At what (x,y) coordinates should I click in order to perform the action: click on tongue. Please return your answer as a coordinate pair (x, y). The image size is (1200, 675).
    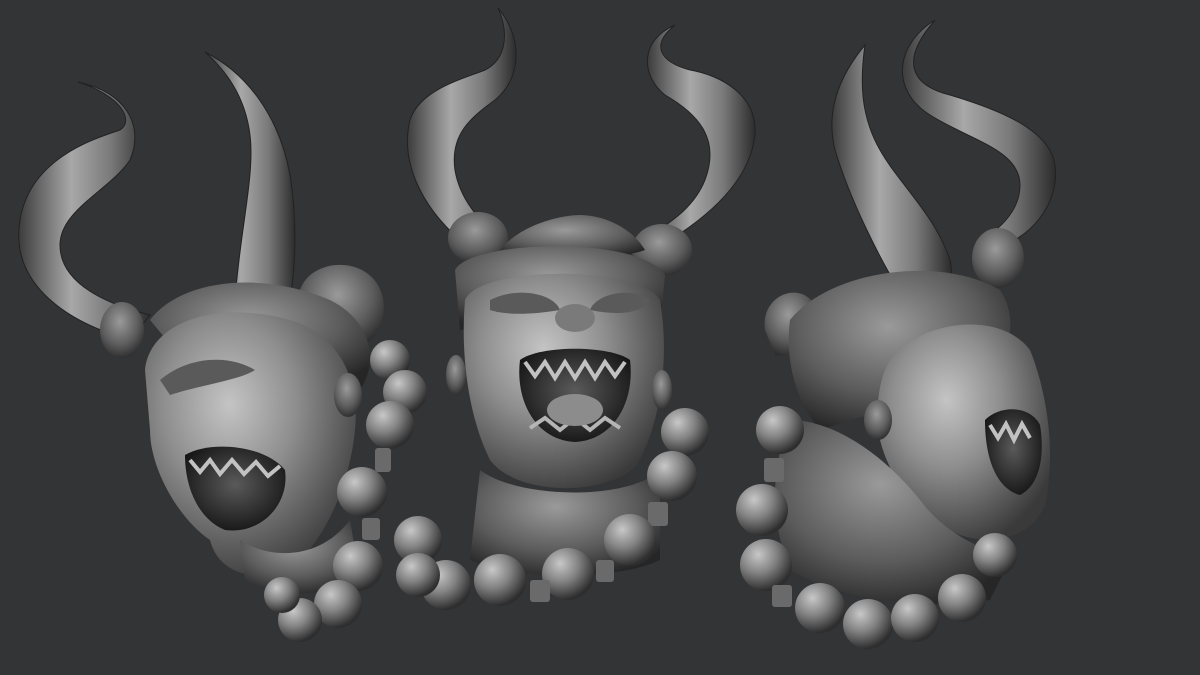
    Looking at the image, I should click on (575, 410).